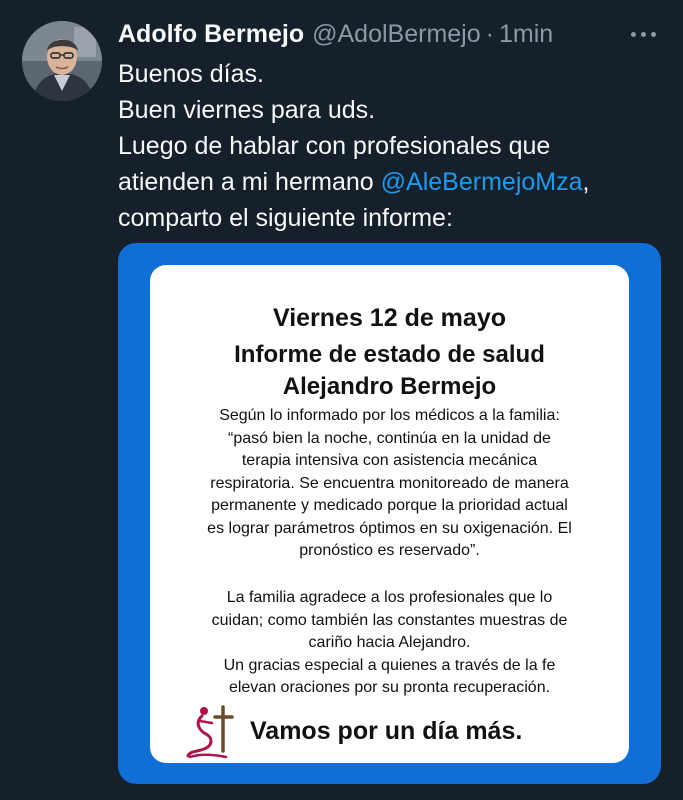 This screenshot has width=683, height=800. I want to click on avatar-photo, so click(62, 61).